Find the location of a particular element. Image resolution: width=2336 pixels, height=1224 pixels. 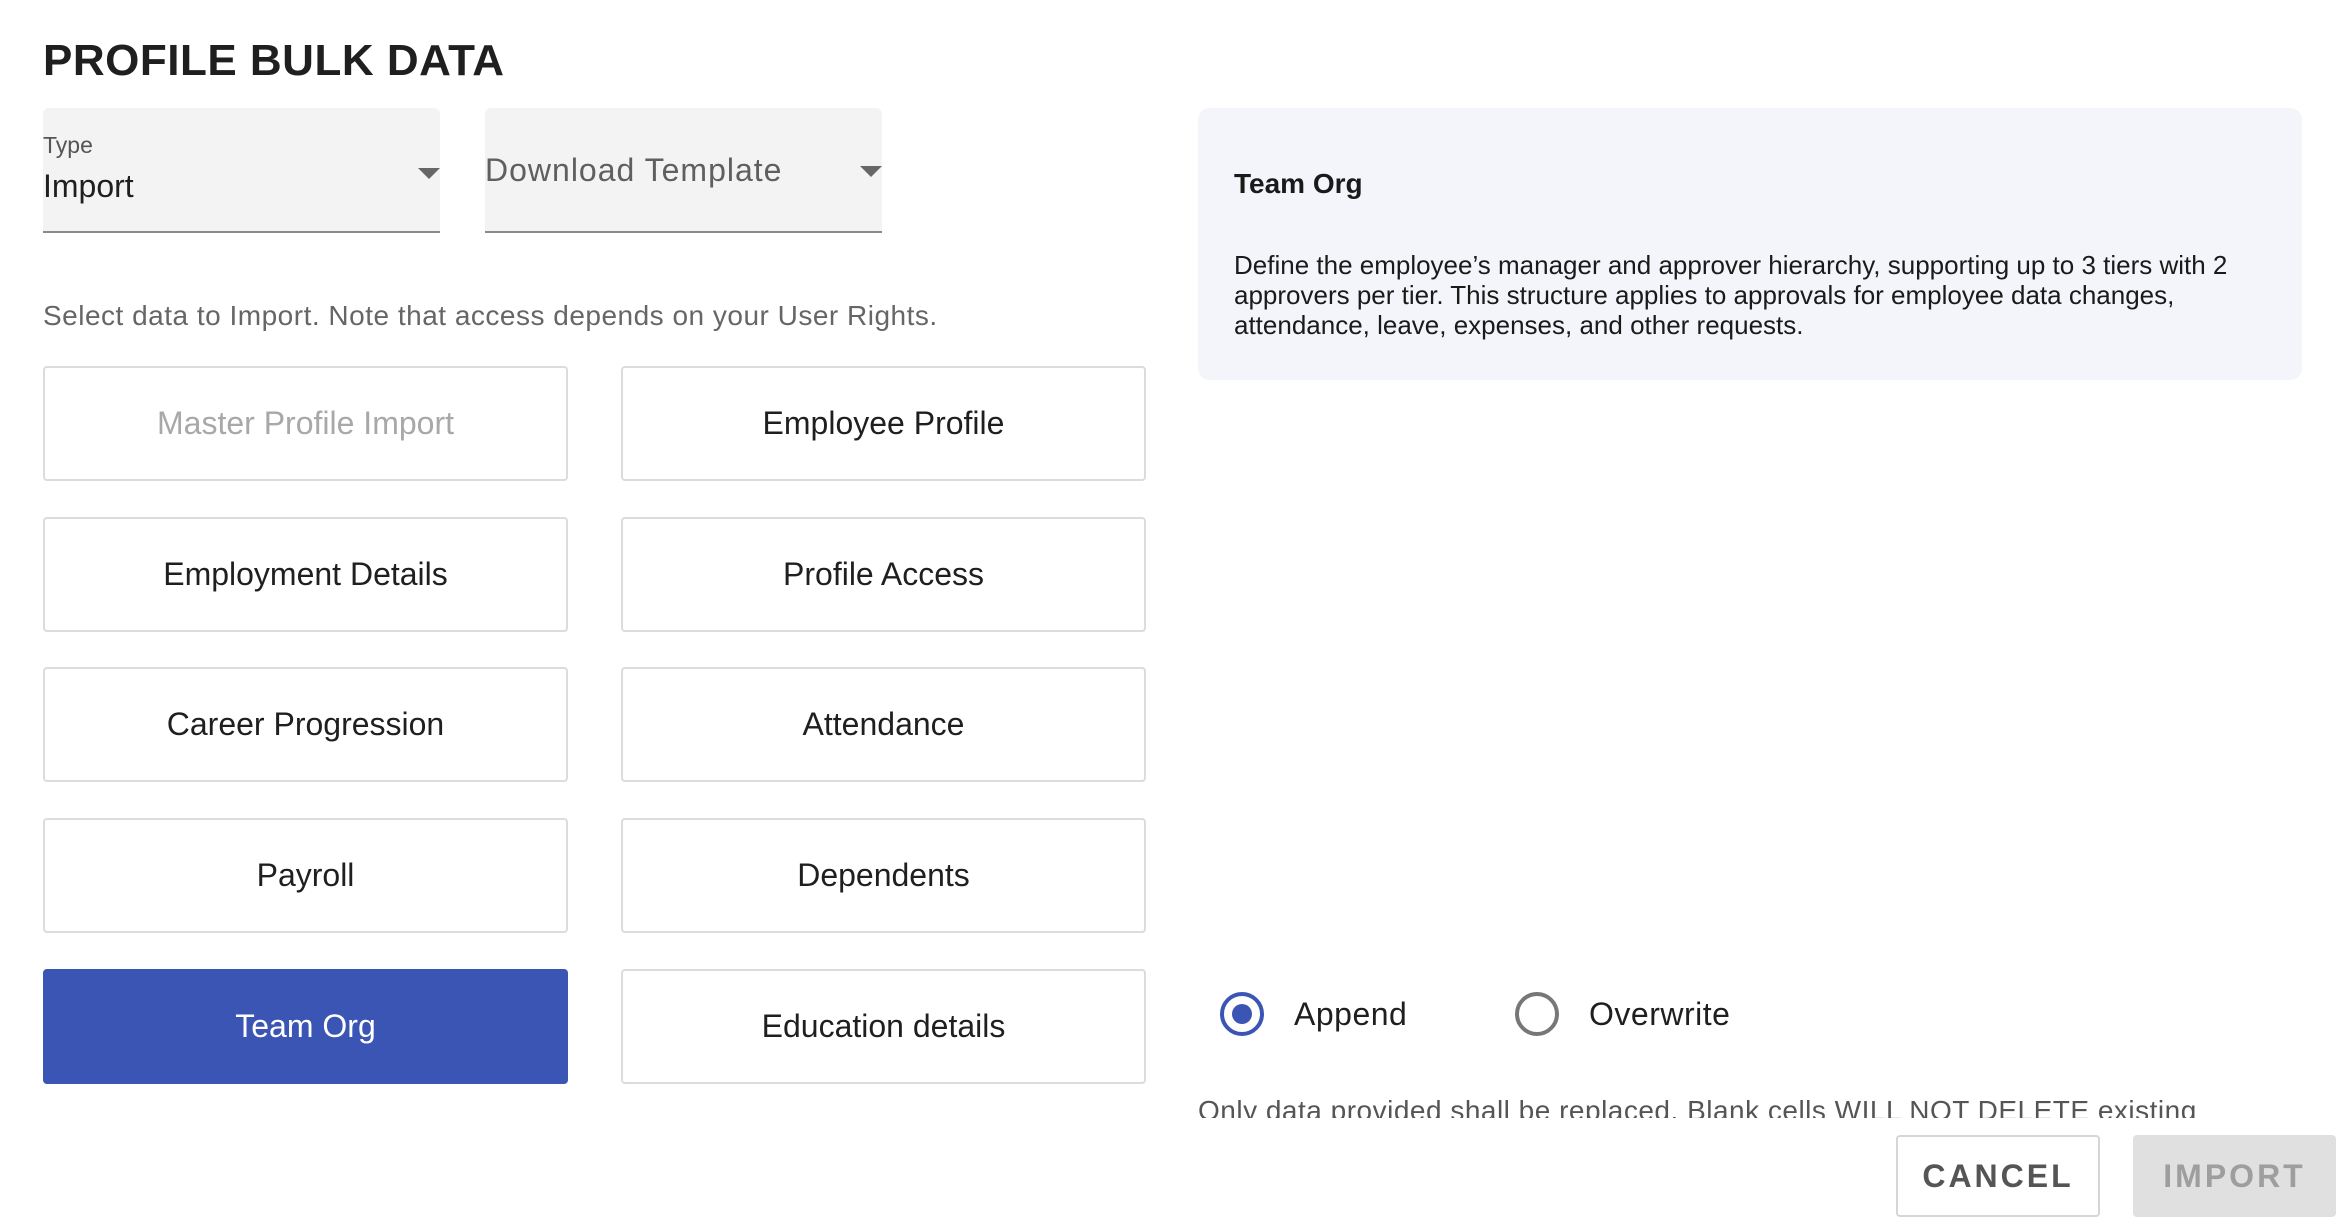

radio-unchecked-icon is located at coordinates (1537, 1014).